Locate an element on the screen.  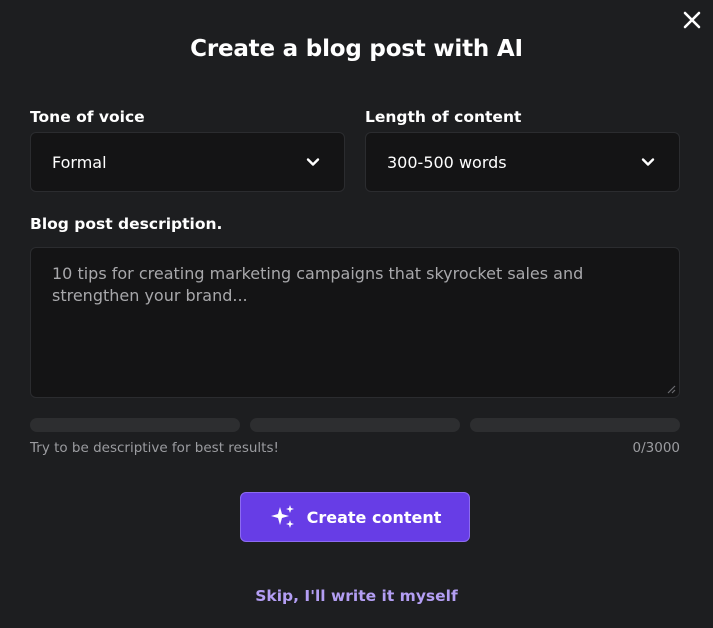
sparkles-icon is located at coordinates (282, 516).